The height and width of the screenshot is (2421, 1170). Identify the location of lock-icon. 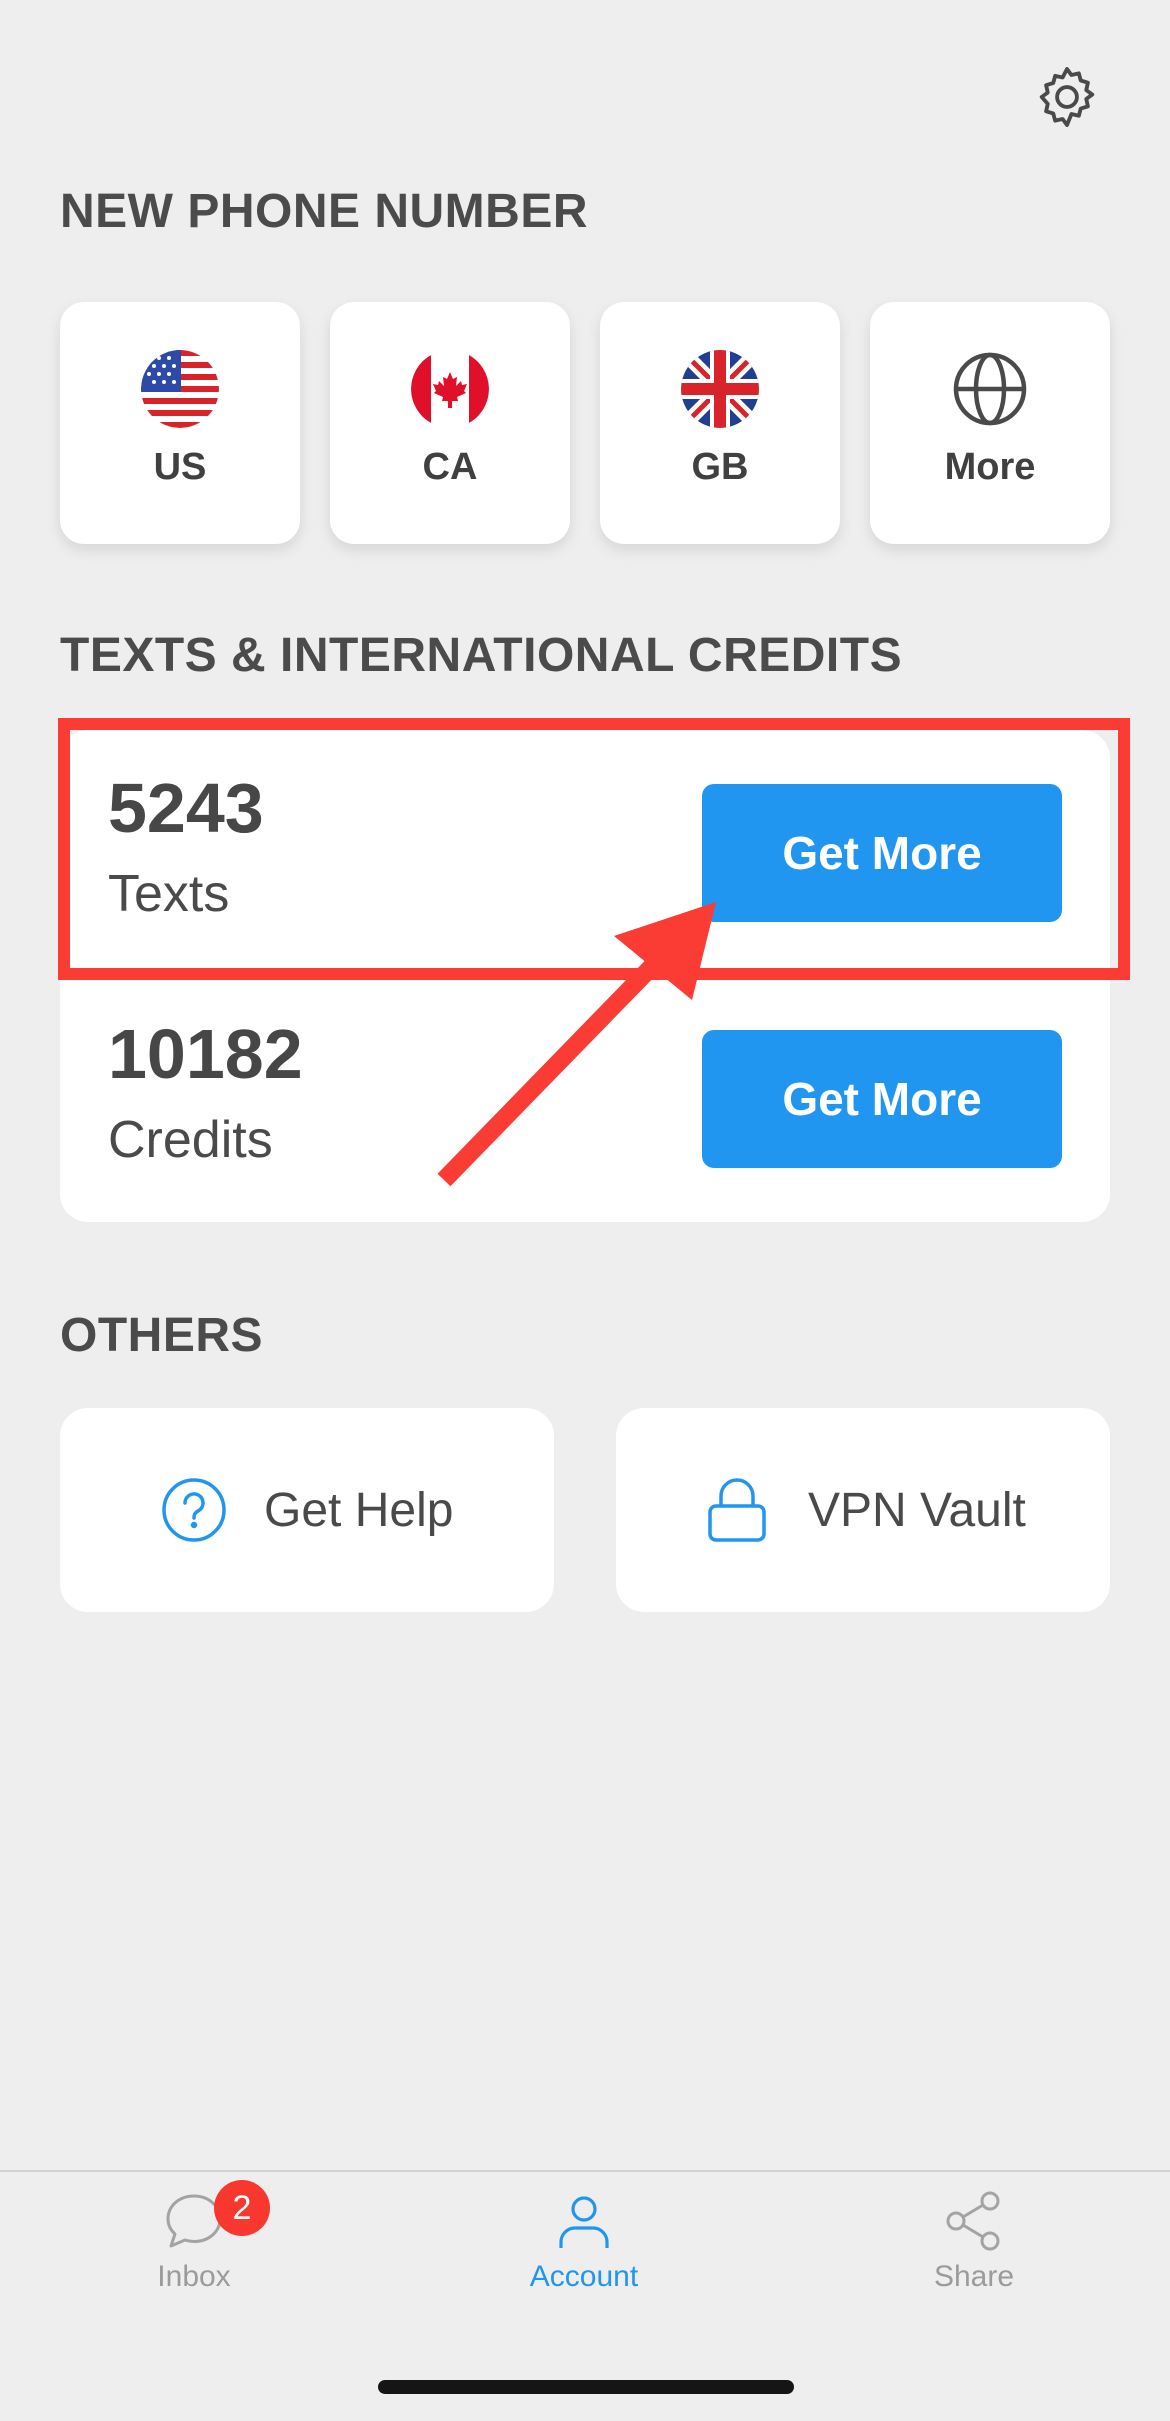
(737, 1510).